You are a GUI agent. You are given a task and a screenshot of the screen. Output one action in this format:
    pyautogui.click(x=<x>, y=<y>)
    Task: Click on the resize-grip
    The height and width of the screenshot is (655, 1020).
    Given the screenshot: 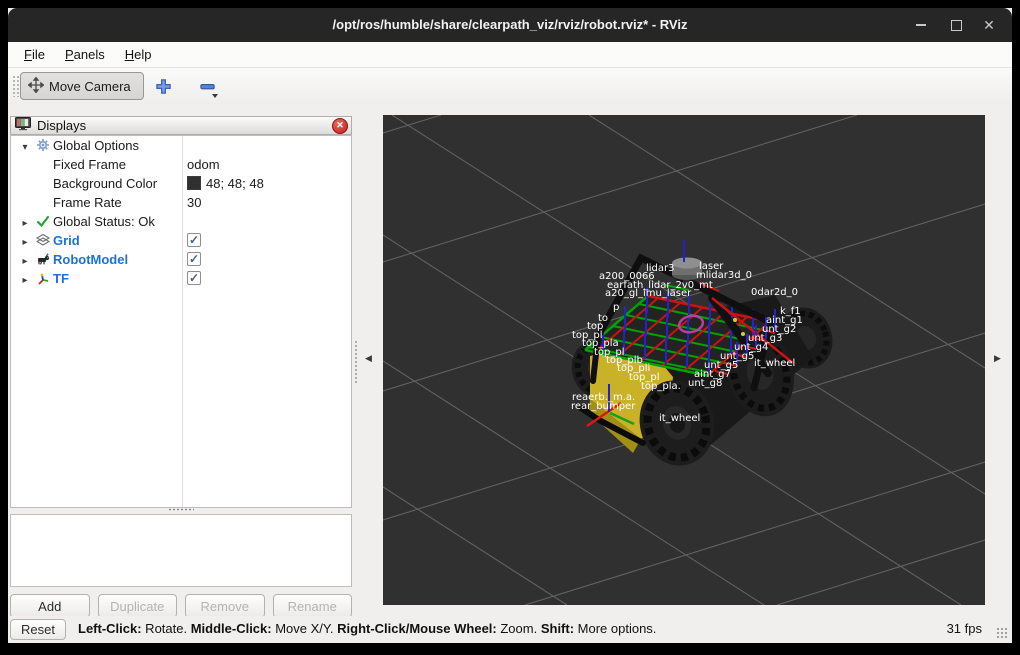 What is the action you would take?
    pyautogui.click(x=1002, y=633)
    